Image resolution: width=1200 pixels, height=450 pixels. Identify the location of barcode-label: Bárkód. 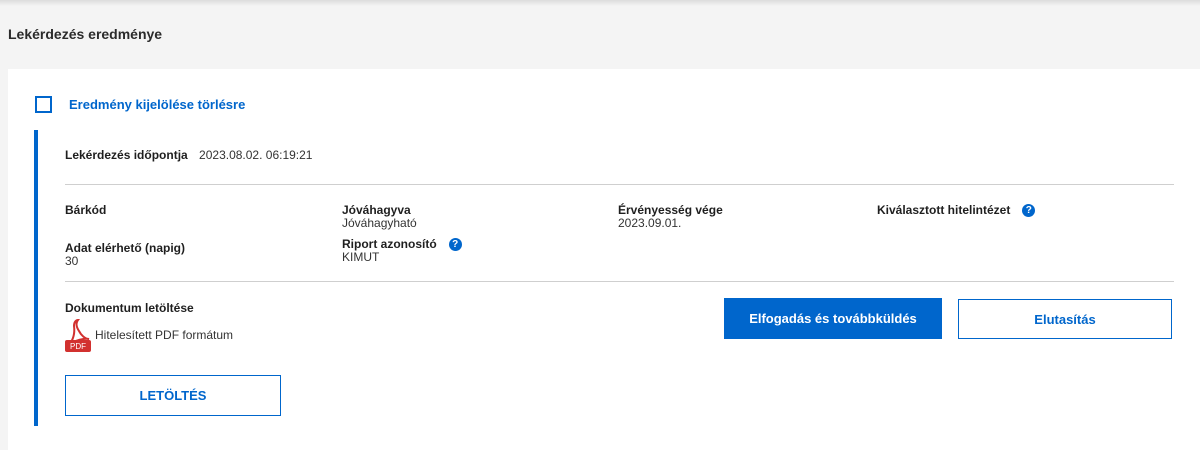
(86, 210).